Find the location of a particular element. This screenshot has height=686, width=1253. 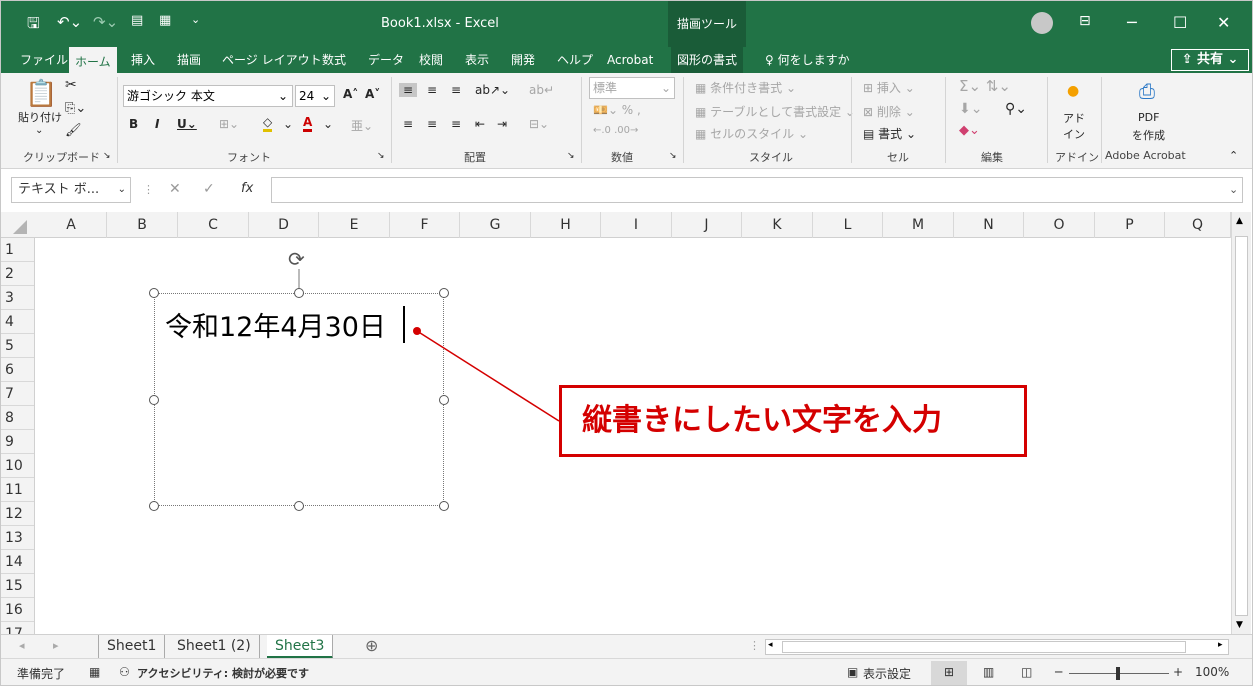

callout-leader-line is located at coordinates (488, 376).